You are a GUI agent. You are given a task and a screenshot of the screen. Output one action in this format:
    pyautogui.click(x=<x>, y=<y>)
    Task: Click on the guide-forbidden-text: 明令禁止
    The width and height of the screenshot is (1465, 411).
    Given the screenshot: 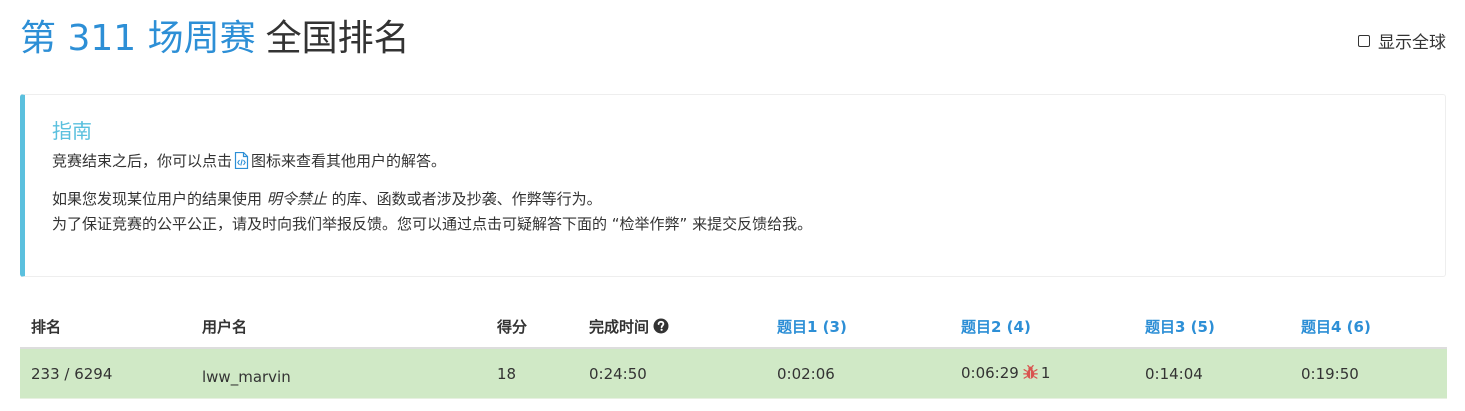 What is the action you would take?
    pyautogui.click(x=296, y=199)
    